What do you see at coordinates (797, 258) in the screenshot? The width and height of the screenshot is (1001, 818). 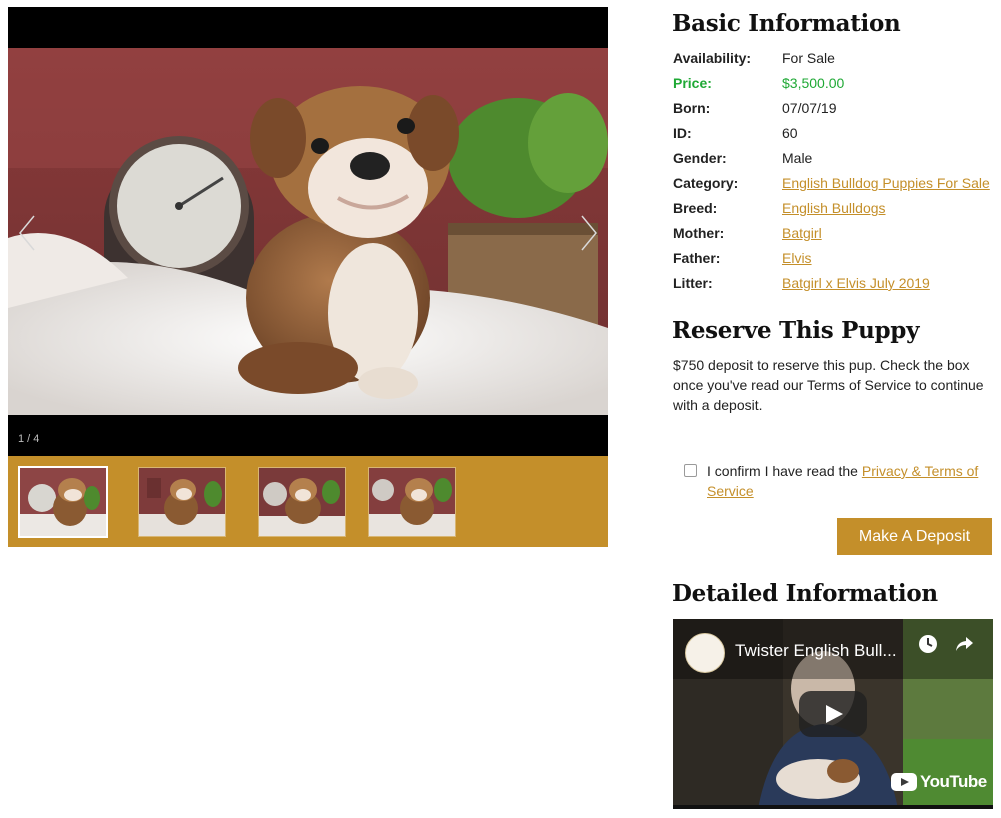 I see `father-link: Elvis` at bounding box center [797, 258].